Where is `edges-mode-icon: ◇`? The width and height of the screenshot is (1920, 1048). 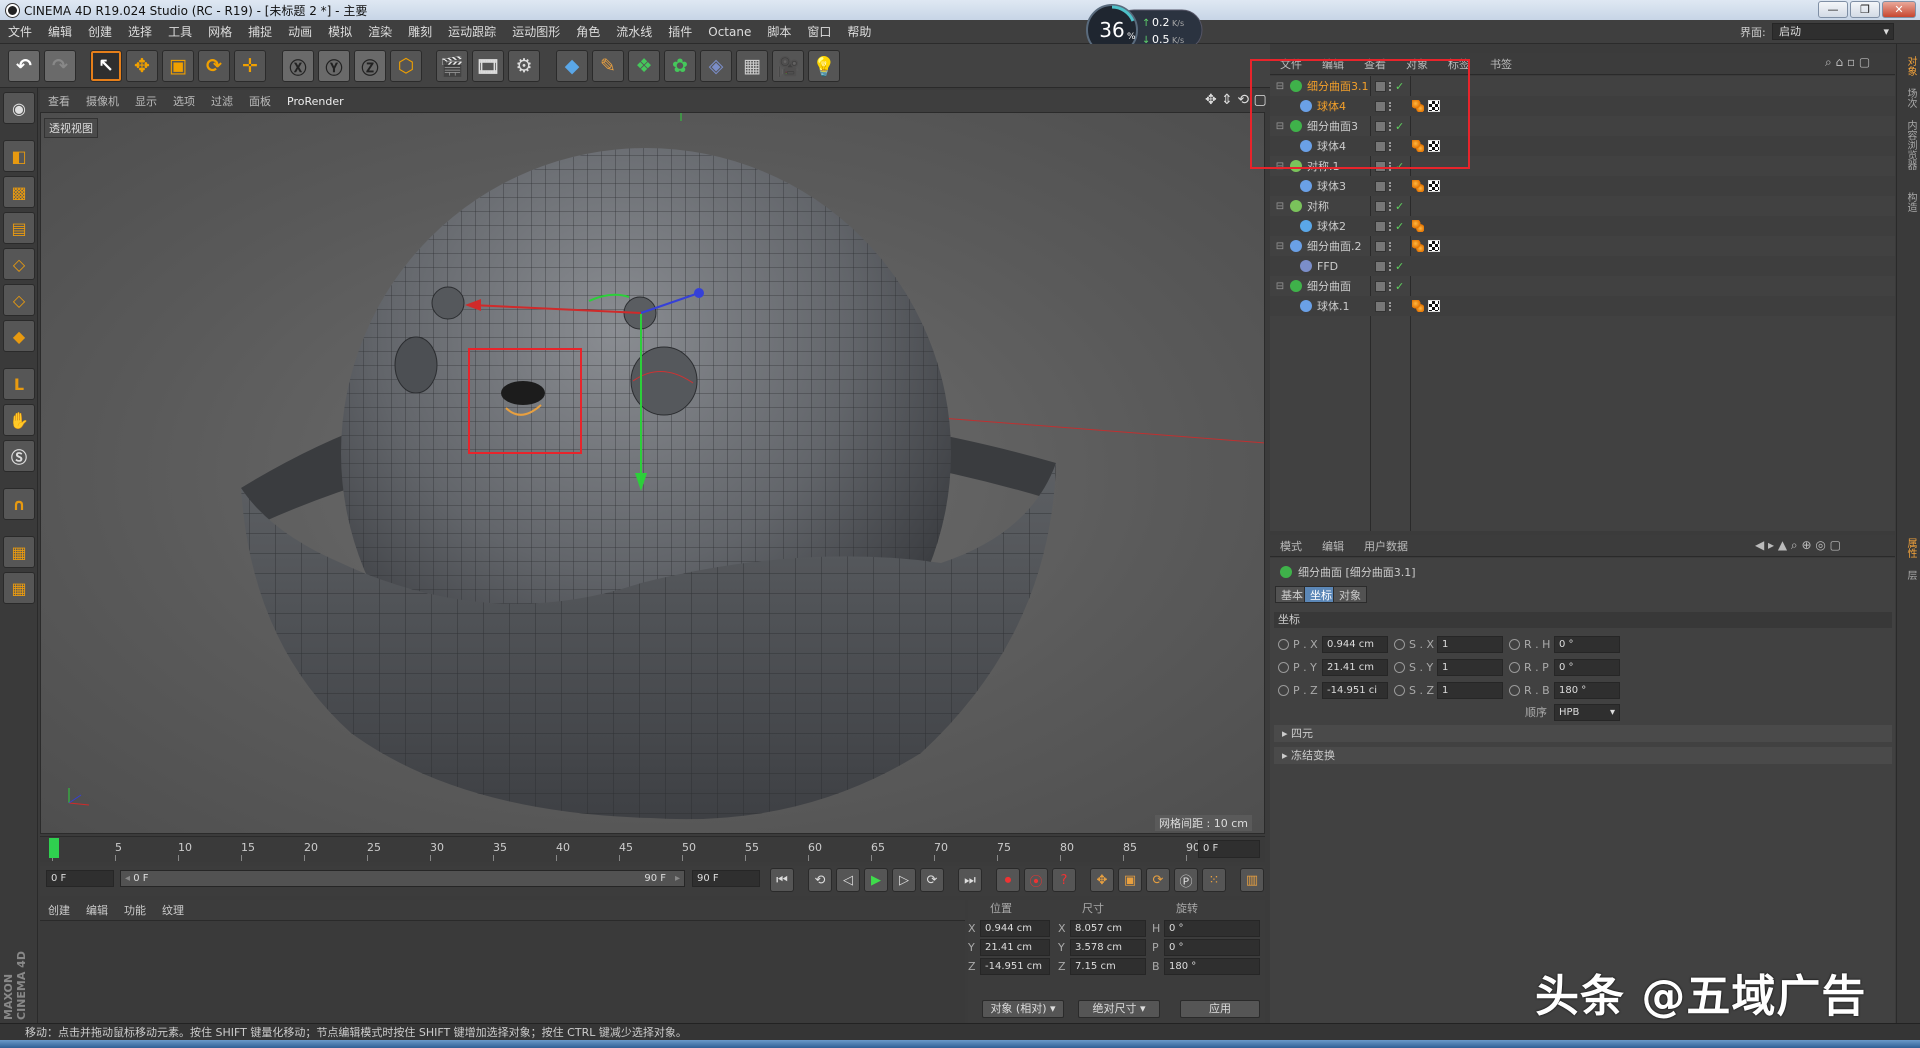
edges-mode-icon: ◇ is located at coordinates (19, 300).